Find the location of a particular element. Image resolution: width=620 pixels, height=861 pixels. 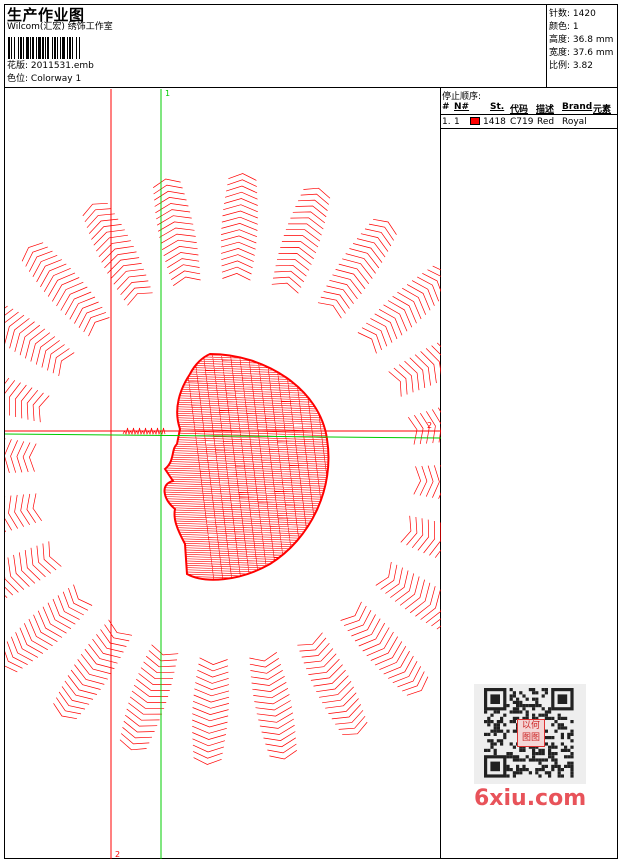

col-header-num: # is located at coordinates (446, 107).